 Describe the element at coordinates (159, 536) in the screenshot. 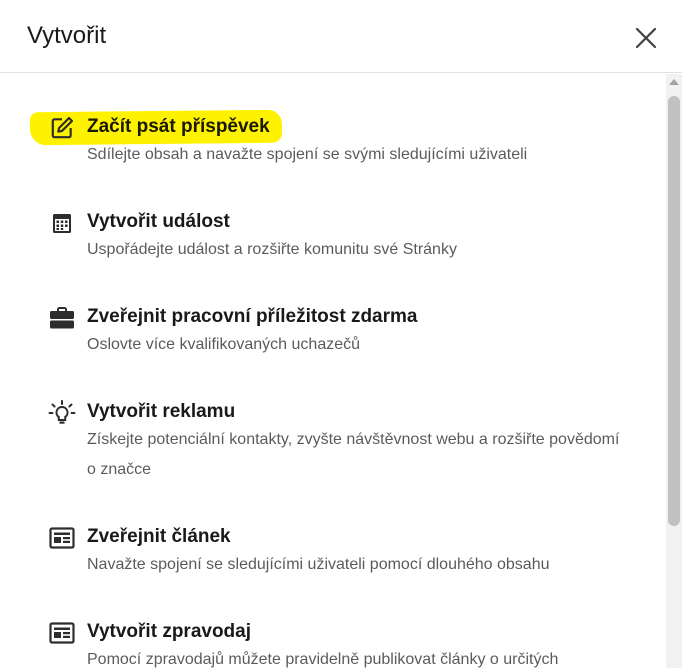

I see `menu-item-title: Zveřejnit článek` at that location.